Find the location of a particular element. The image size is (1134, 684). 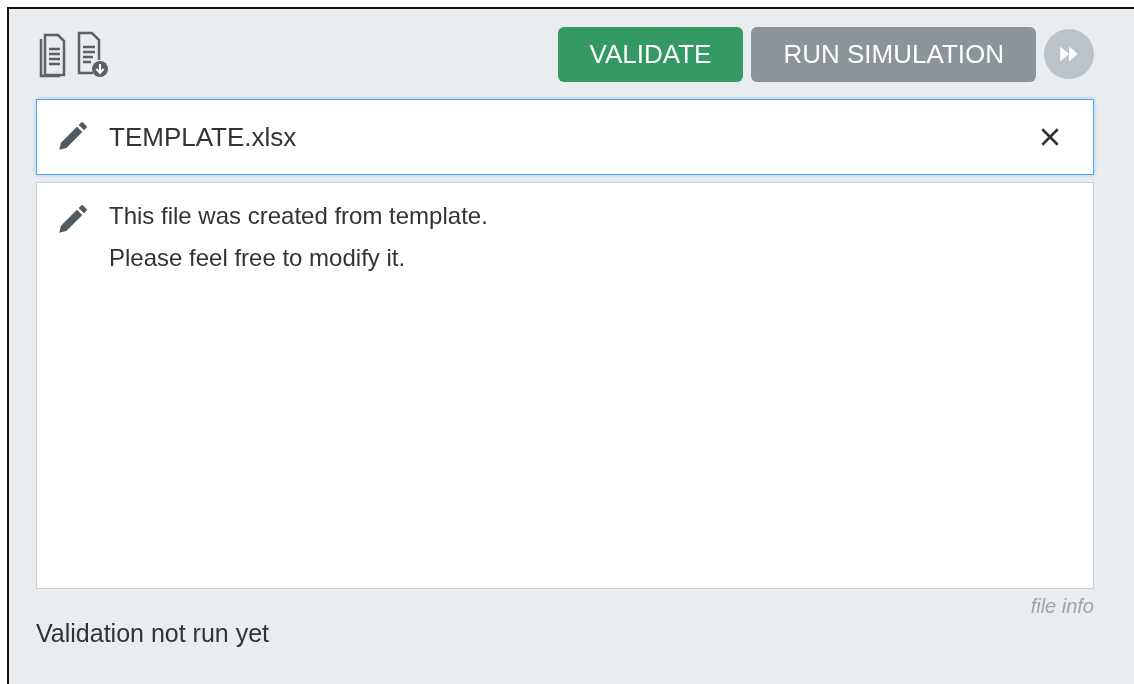

file-name-field: TEMPLATE.xlsx is located at coordinates (565, 137).